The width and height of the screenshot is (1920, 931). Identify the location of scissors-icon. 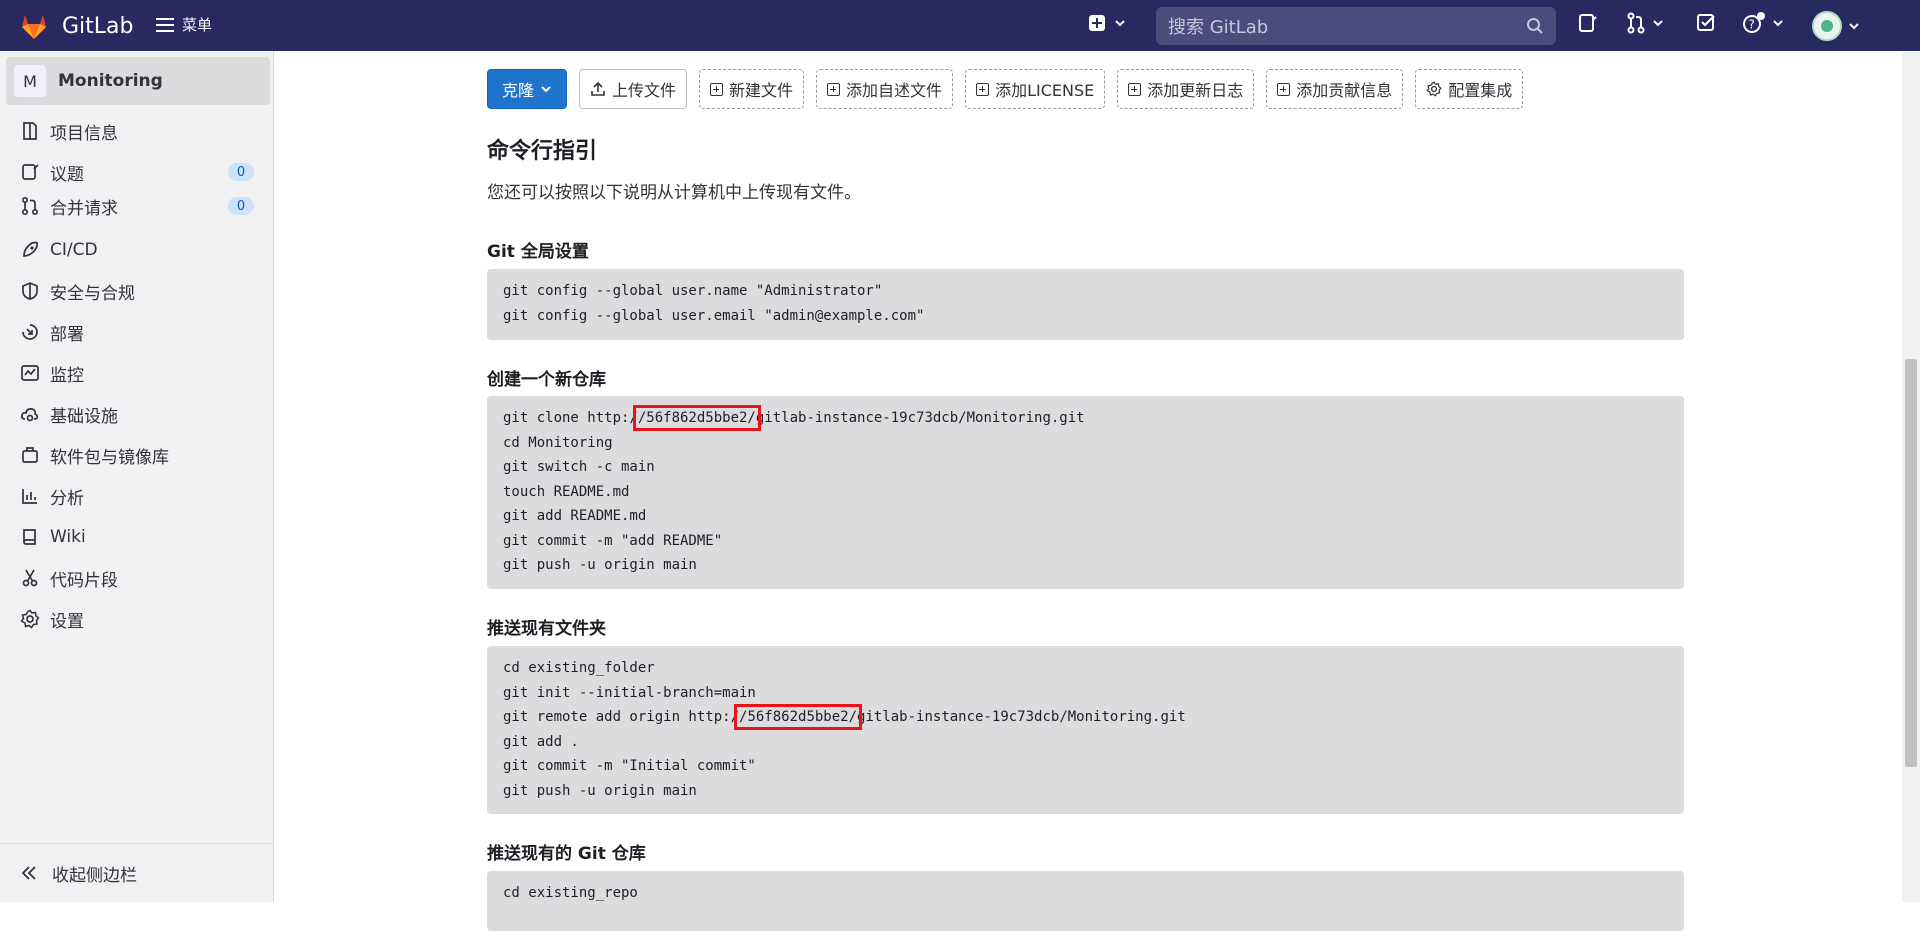
(30, 578).